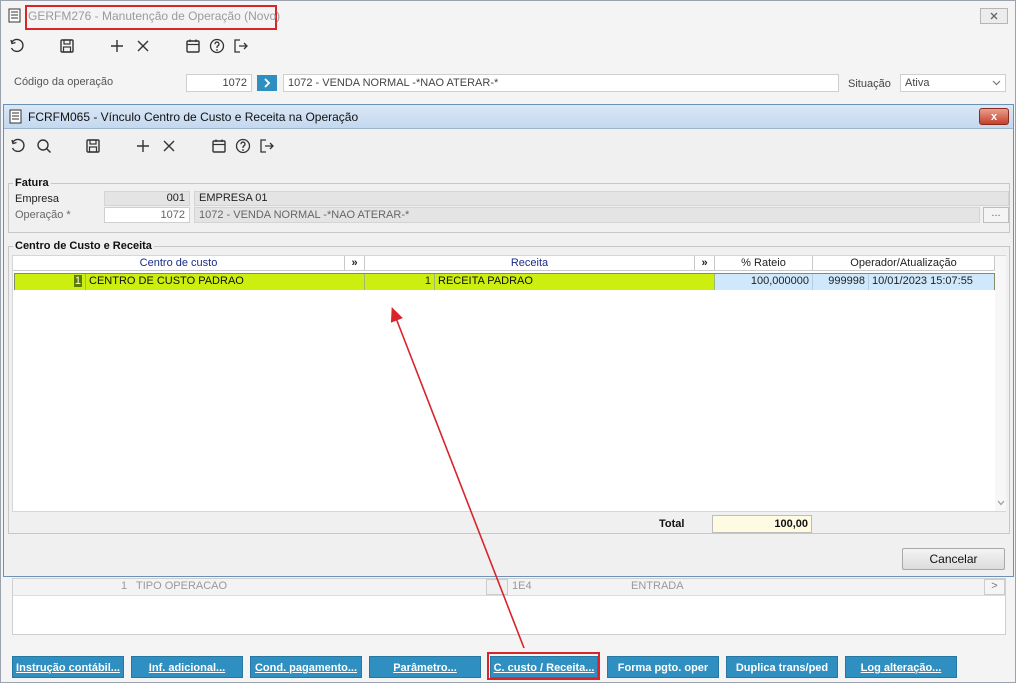  Describe the element at coordinates (917, 83) in the screenshot. I see `situacao-value: Ativa` at that location.